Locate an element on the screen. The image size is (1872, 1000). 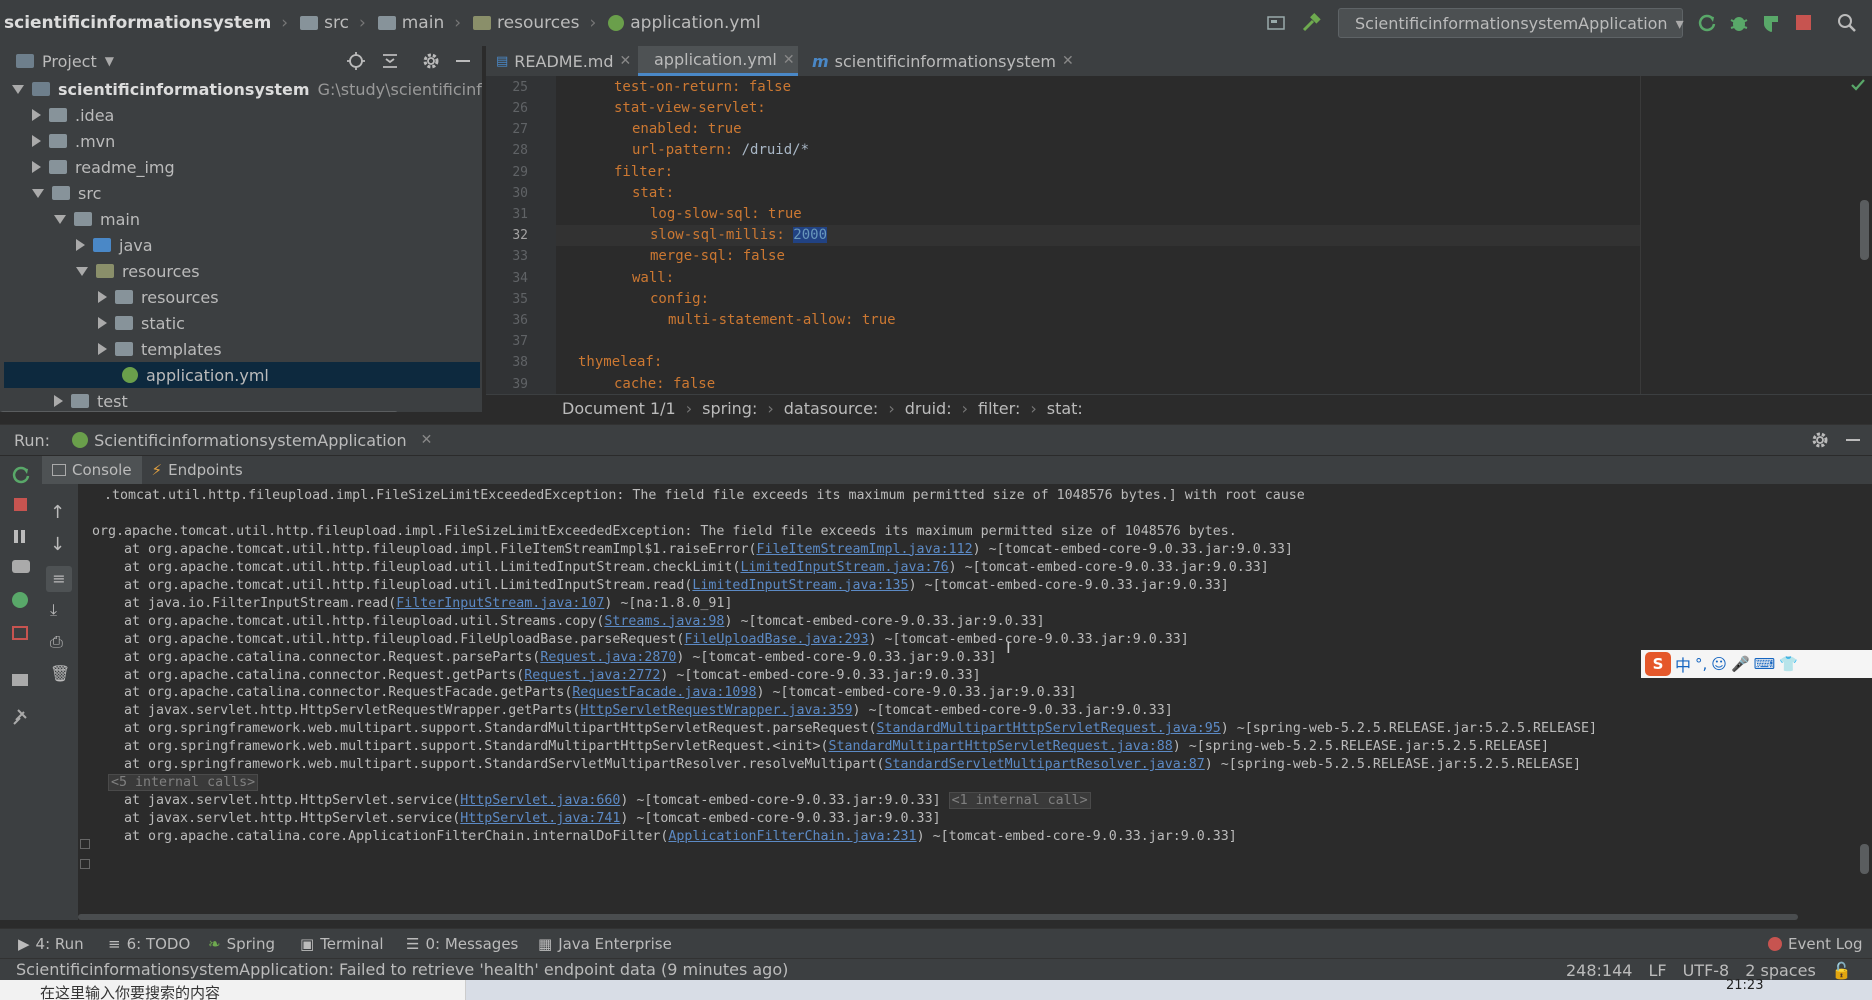
stack-trace-link: FileItemStreamImpl.java:112 is located at coordinates (864, 549).